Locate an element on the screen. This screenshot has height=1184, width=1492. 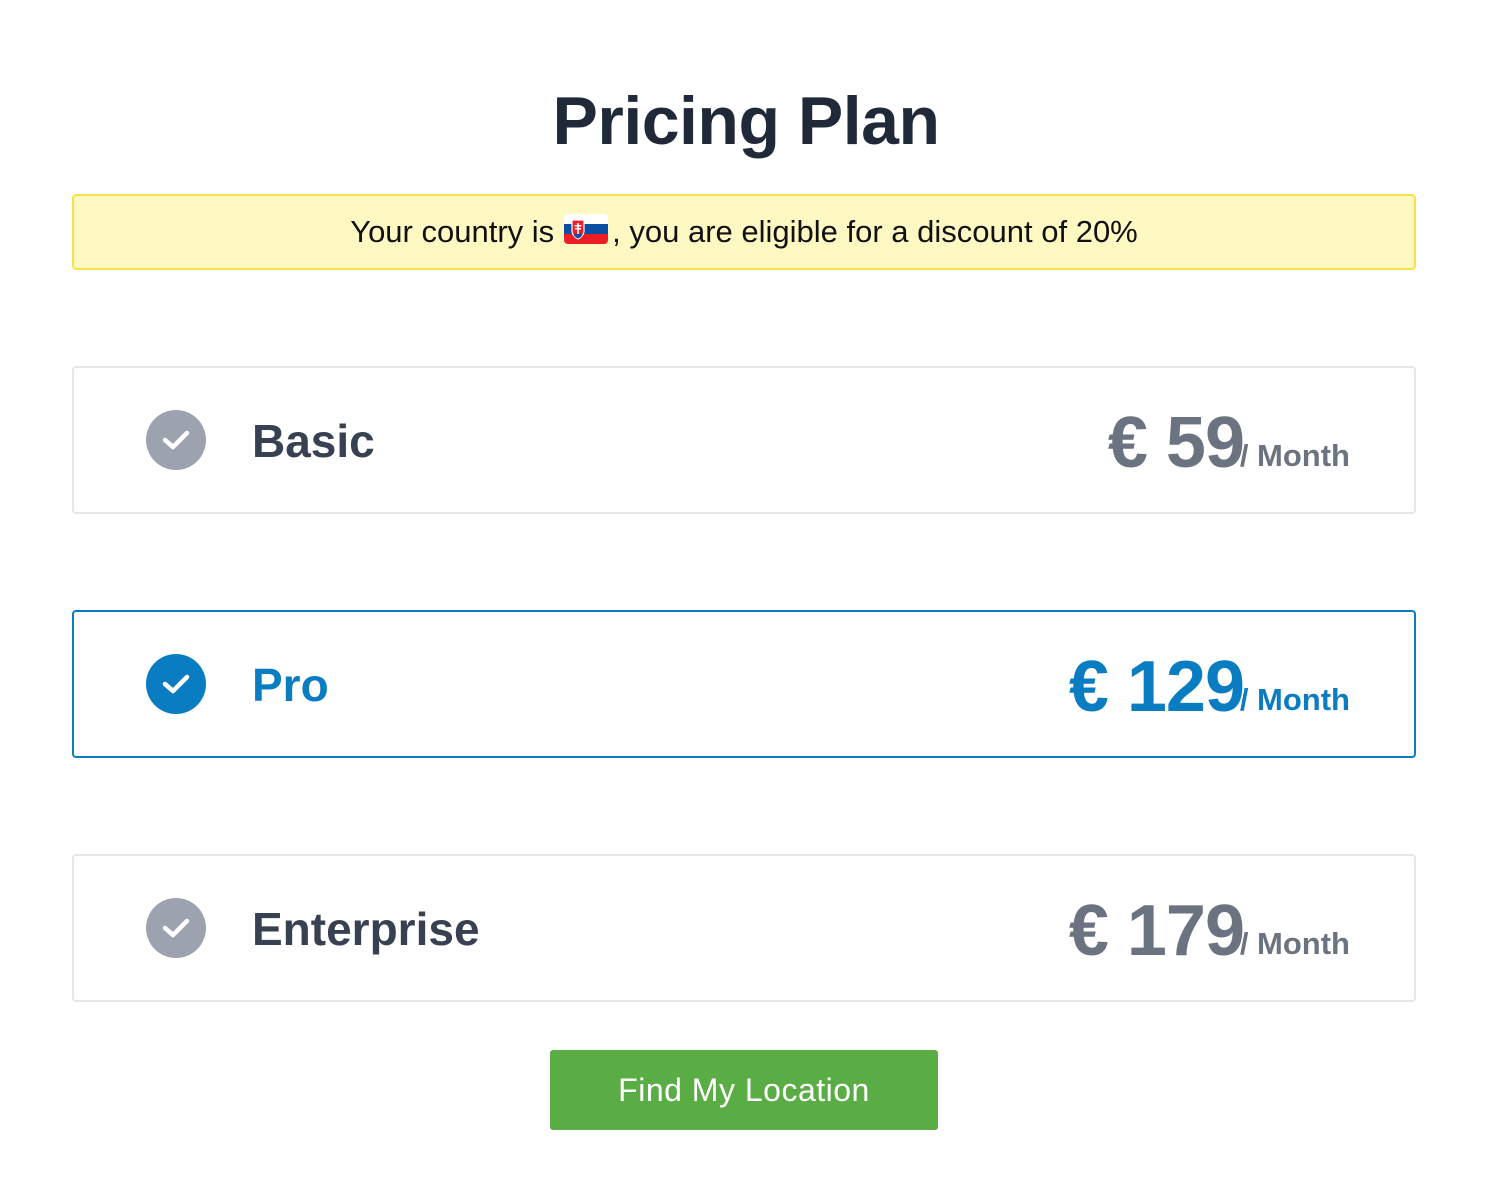
find-my-location-button: Find My Location is located at coordinates (744, 1090).